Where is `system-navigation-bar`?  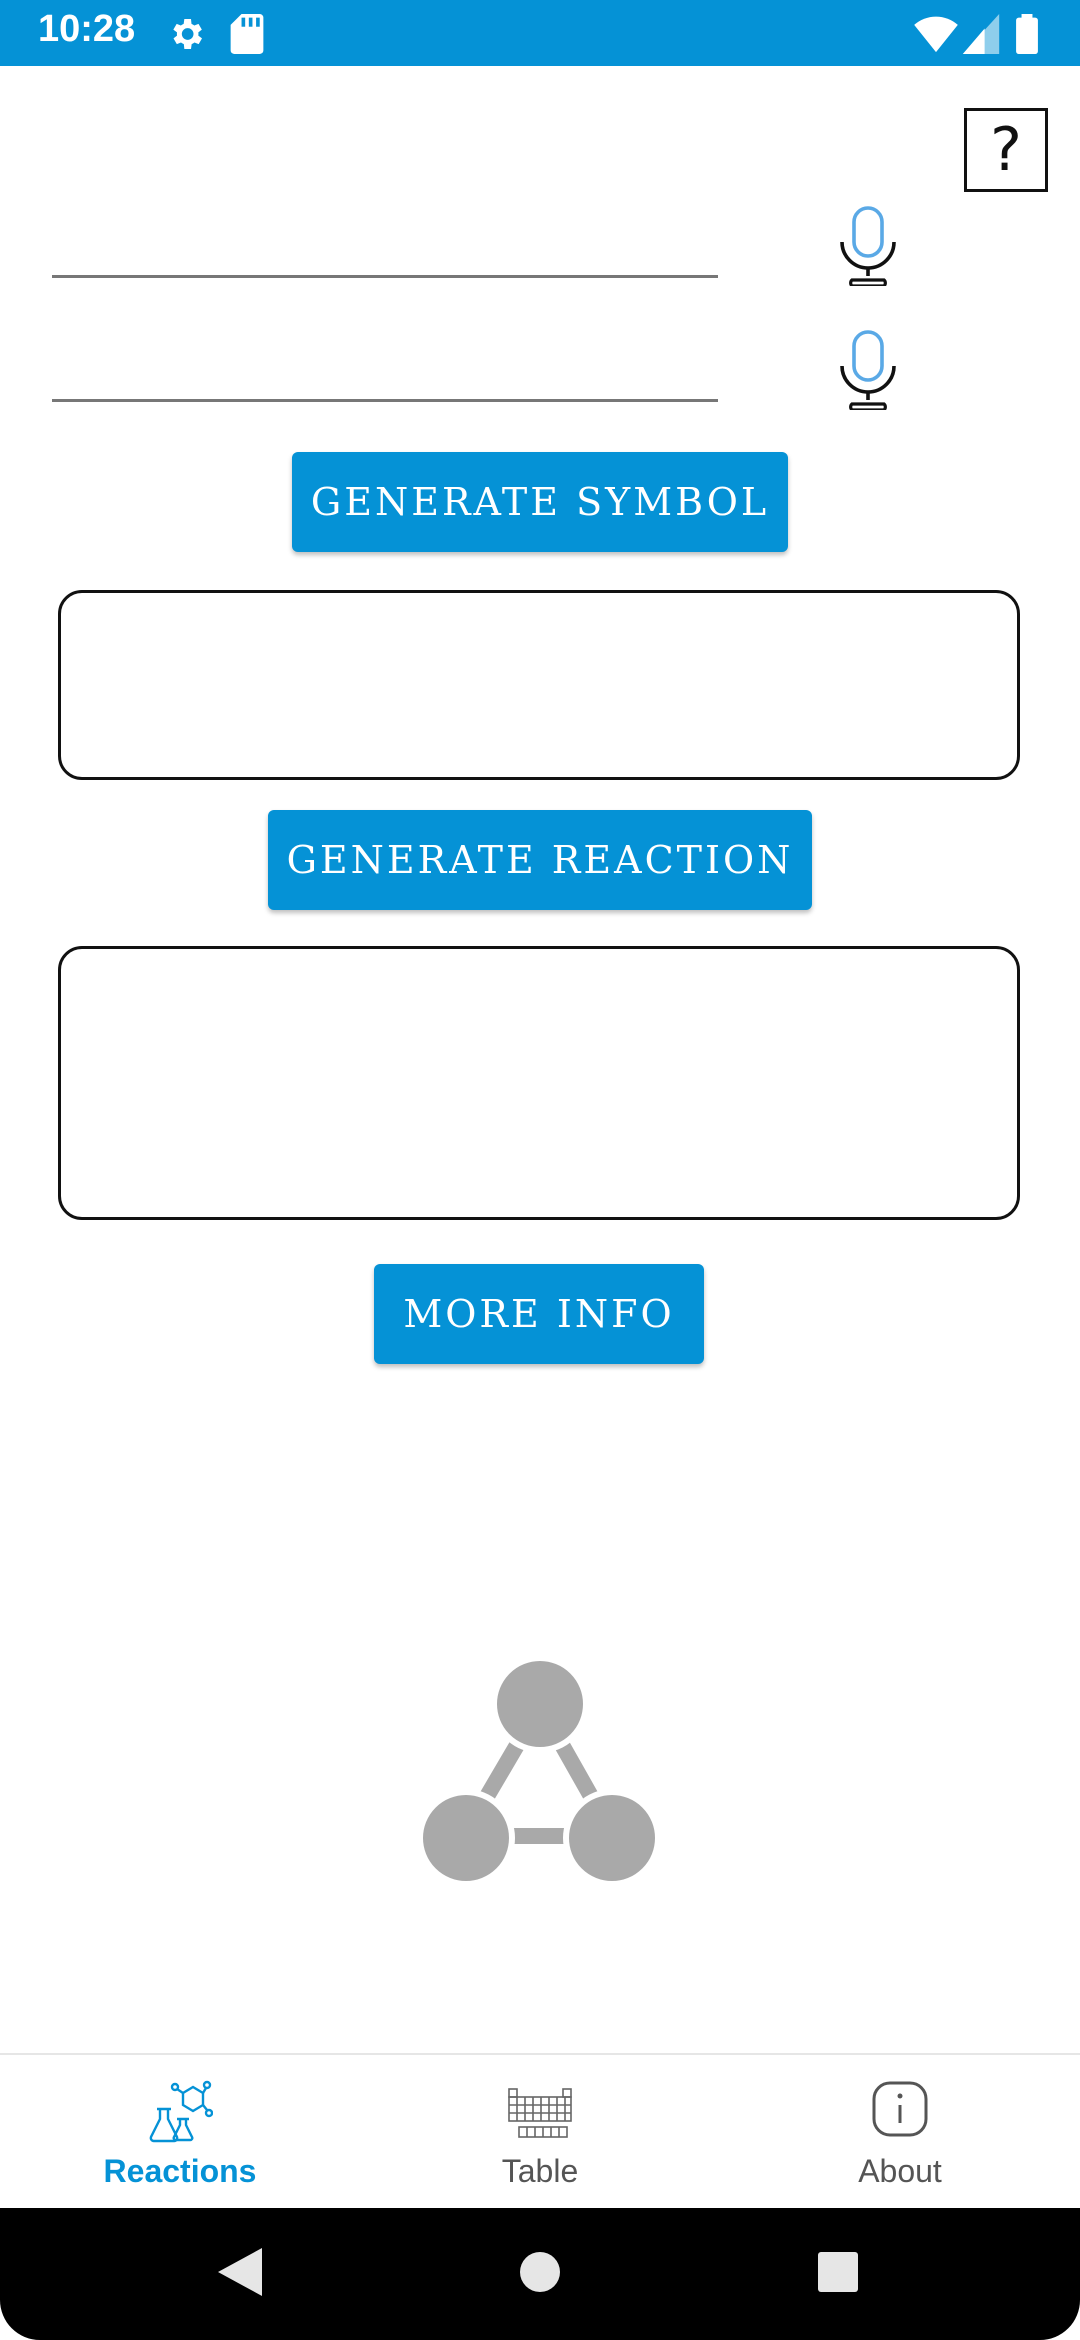 system-navigation-bar is located at coordinates (540, 2274).